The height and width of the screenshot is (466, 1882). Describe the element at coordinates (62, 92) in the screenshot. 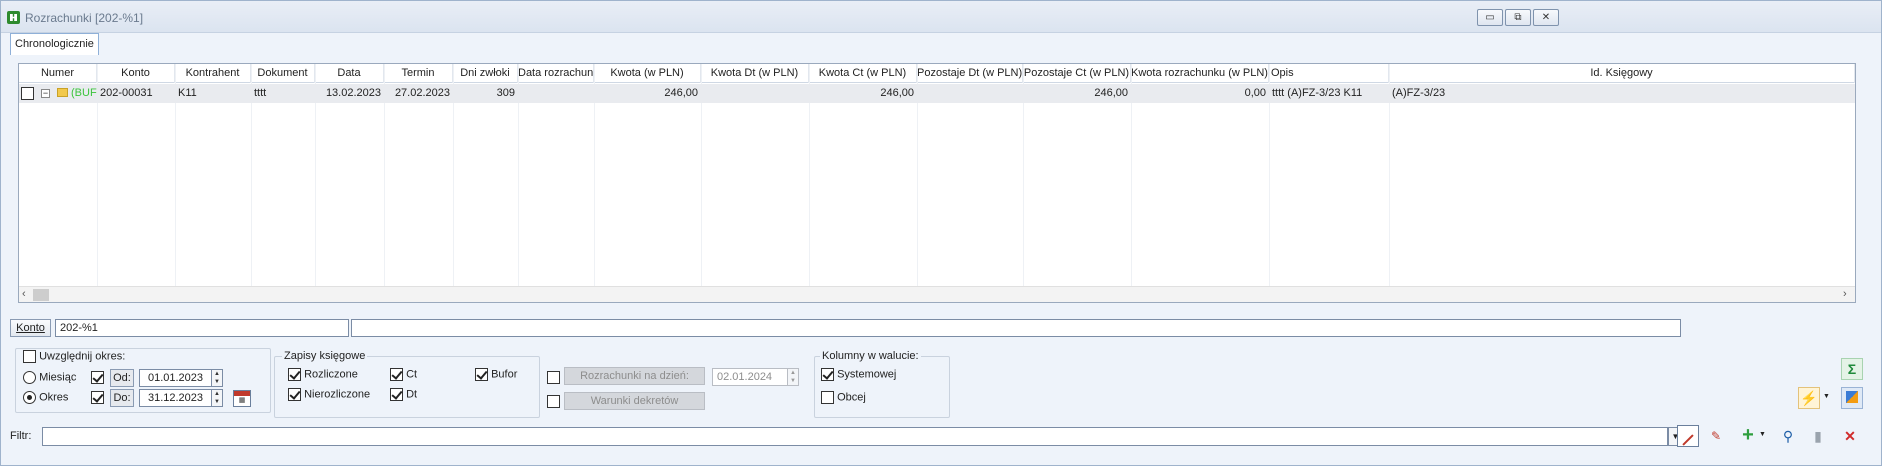

I see `folder-icon` at that location.